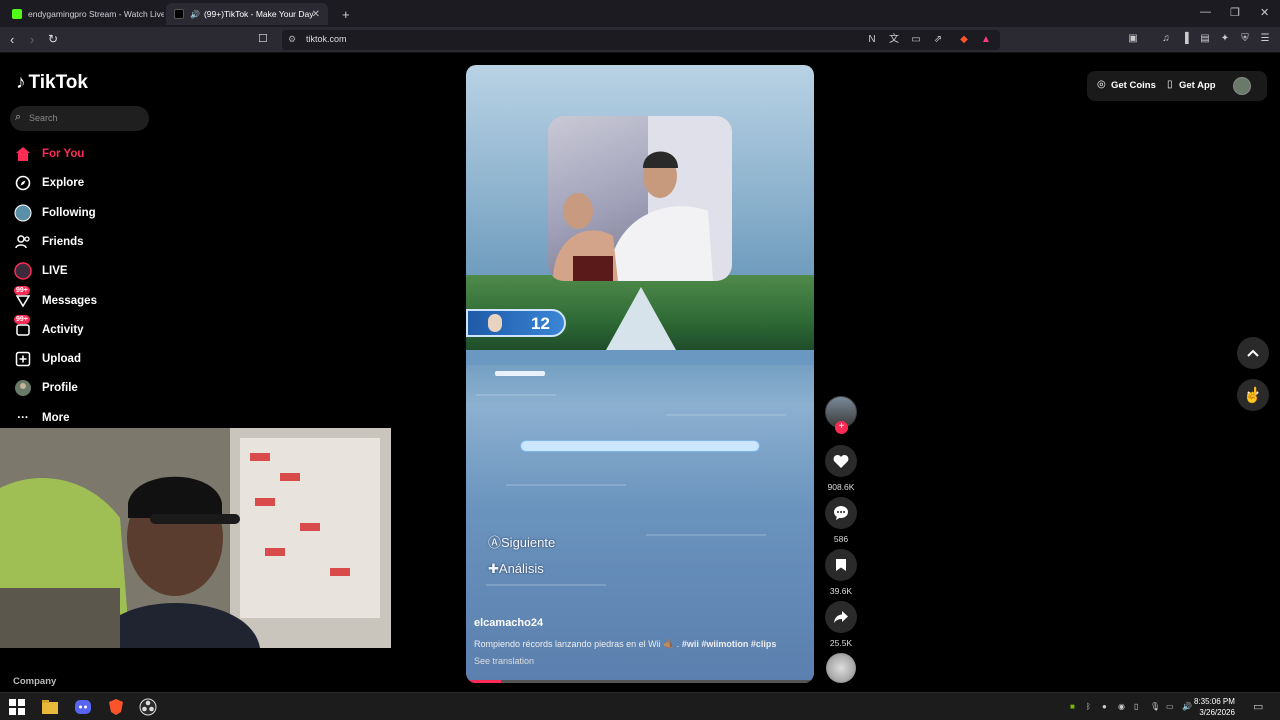 The width and height of the screenshot is (1280, 720). What do you see at coordinates (55, 299) in the screenshot?
I see `sidebar-item-messages: 99+ Messages` at bounding box center [55, 299].